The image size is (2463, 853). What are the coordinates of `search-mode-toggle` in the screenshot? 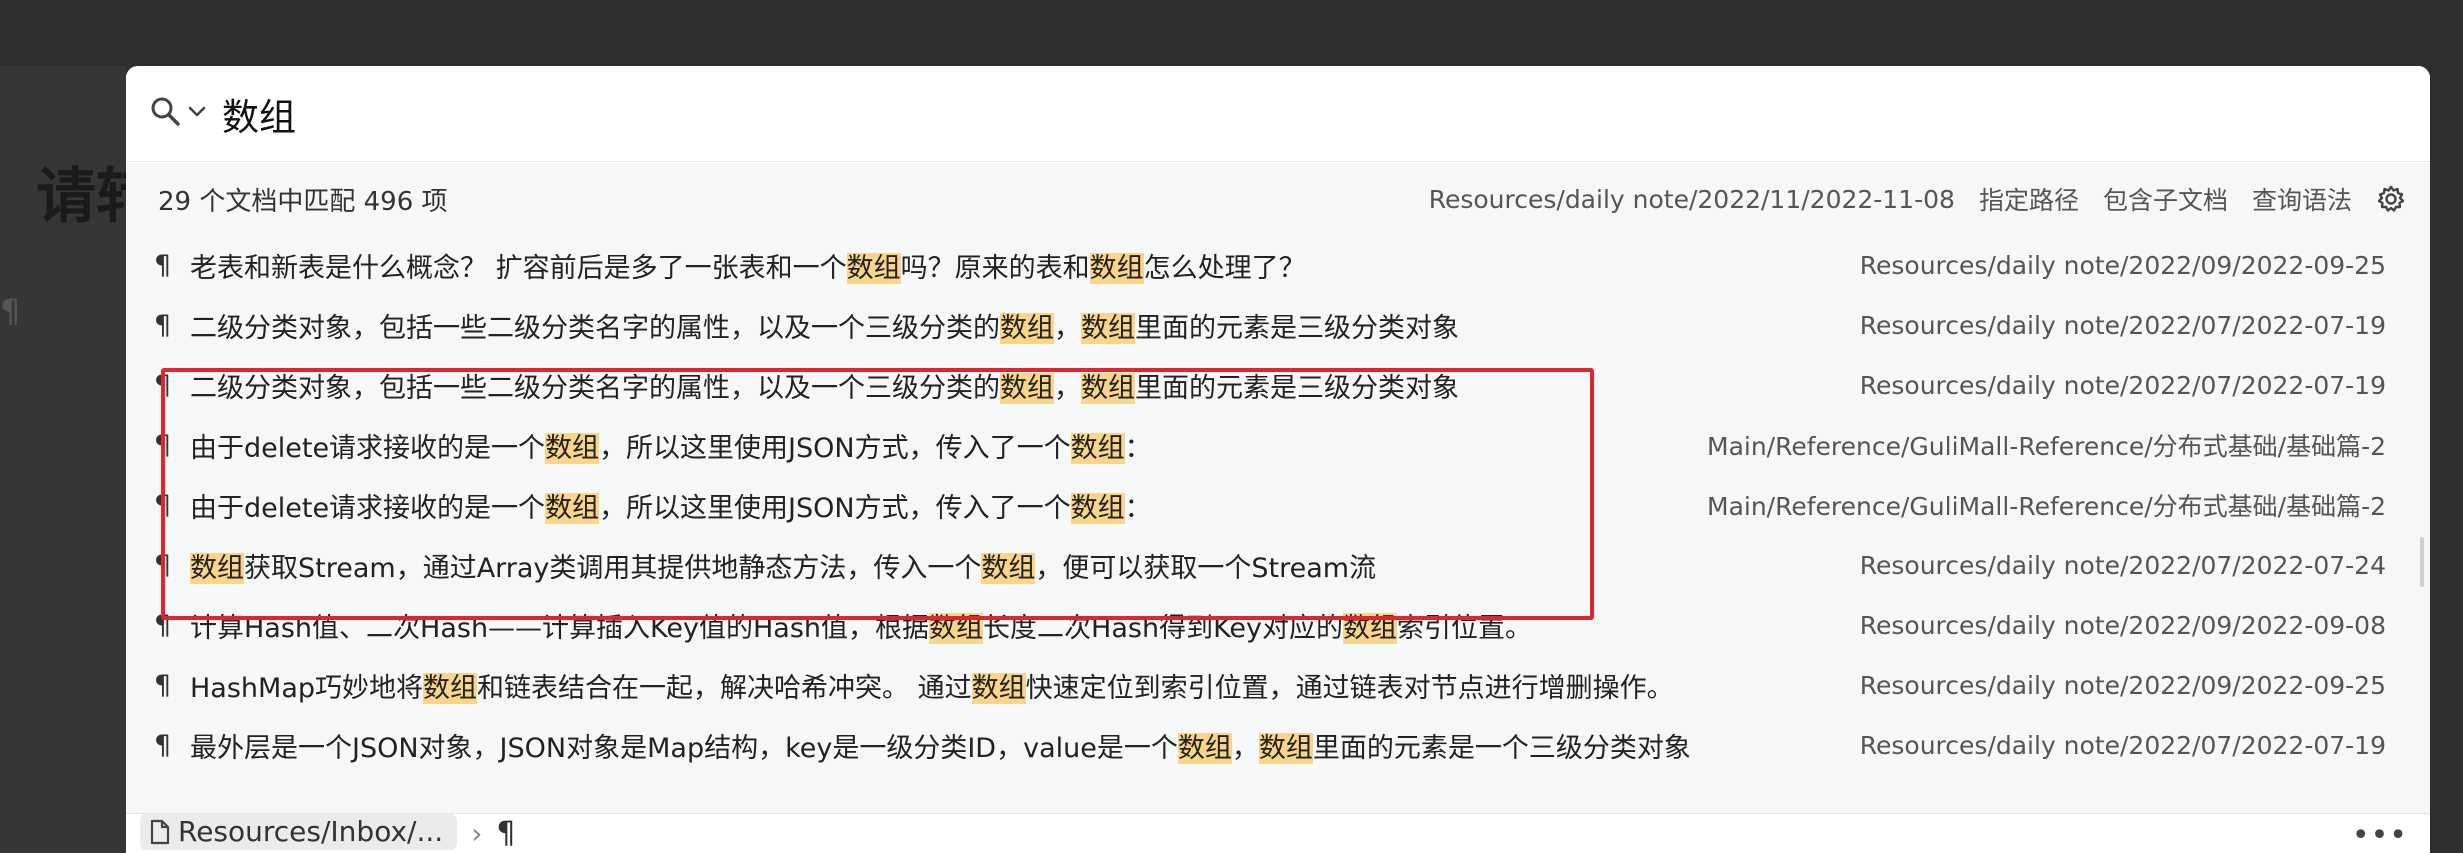 It's located at (178, 114).